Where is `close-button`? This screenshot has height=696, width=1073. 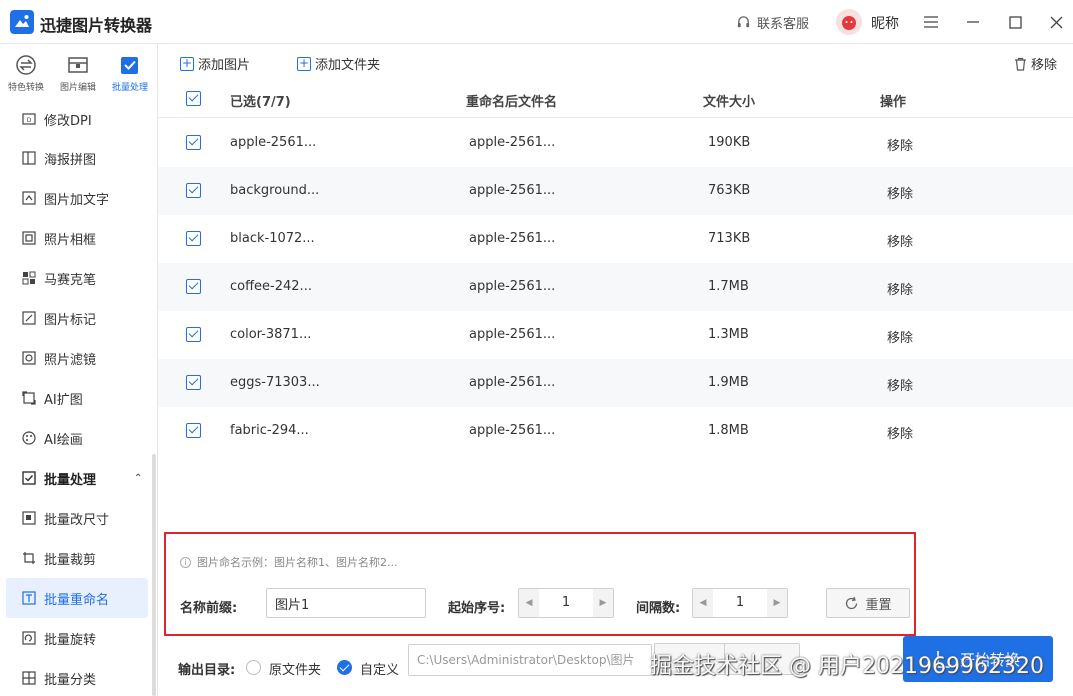 close-button is located at coordinates (1056, 22).